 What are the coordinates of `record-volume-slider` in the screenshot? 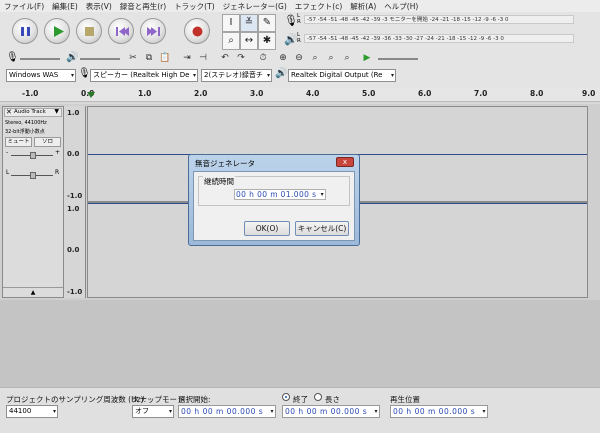 It's located at (40, 59).